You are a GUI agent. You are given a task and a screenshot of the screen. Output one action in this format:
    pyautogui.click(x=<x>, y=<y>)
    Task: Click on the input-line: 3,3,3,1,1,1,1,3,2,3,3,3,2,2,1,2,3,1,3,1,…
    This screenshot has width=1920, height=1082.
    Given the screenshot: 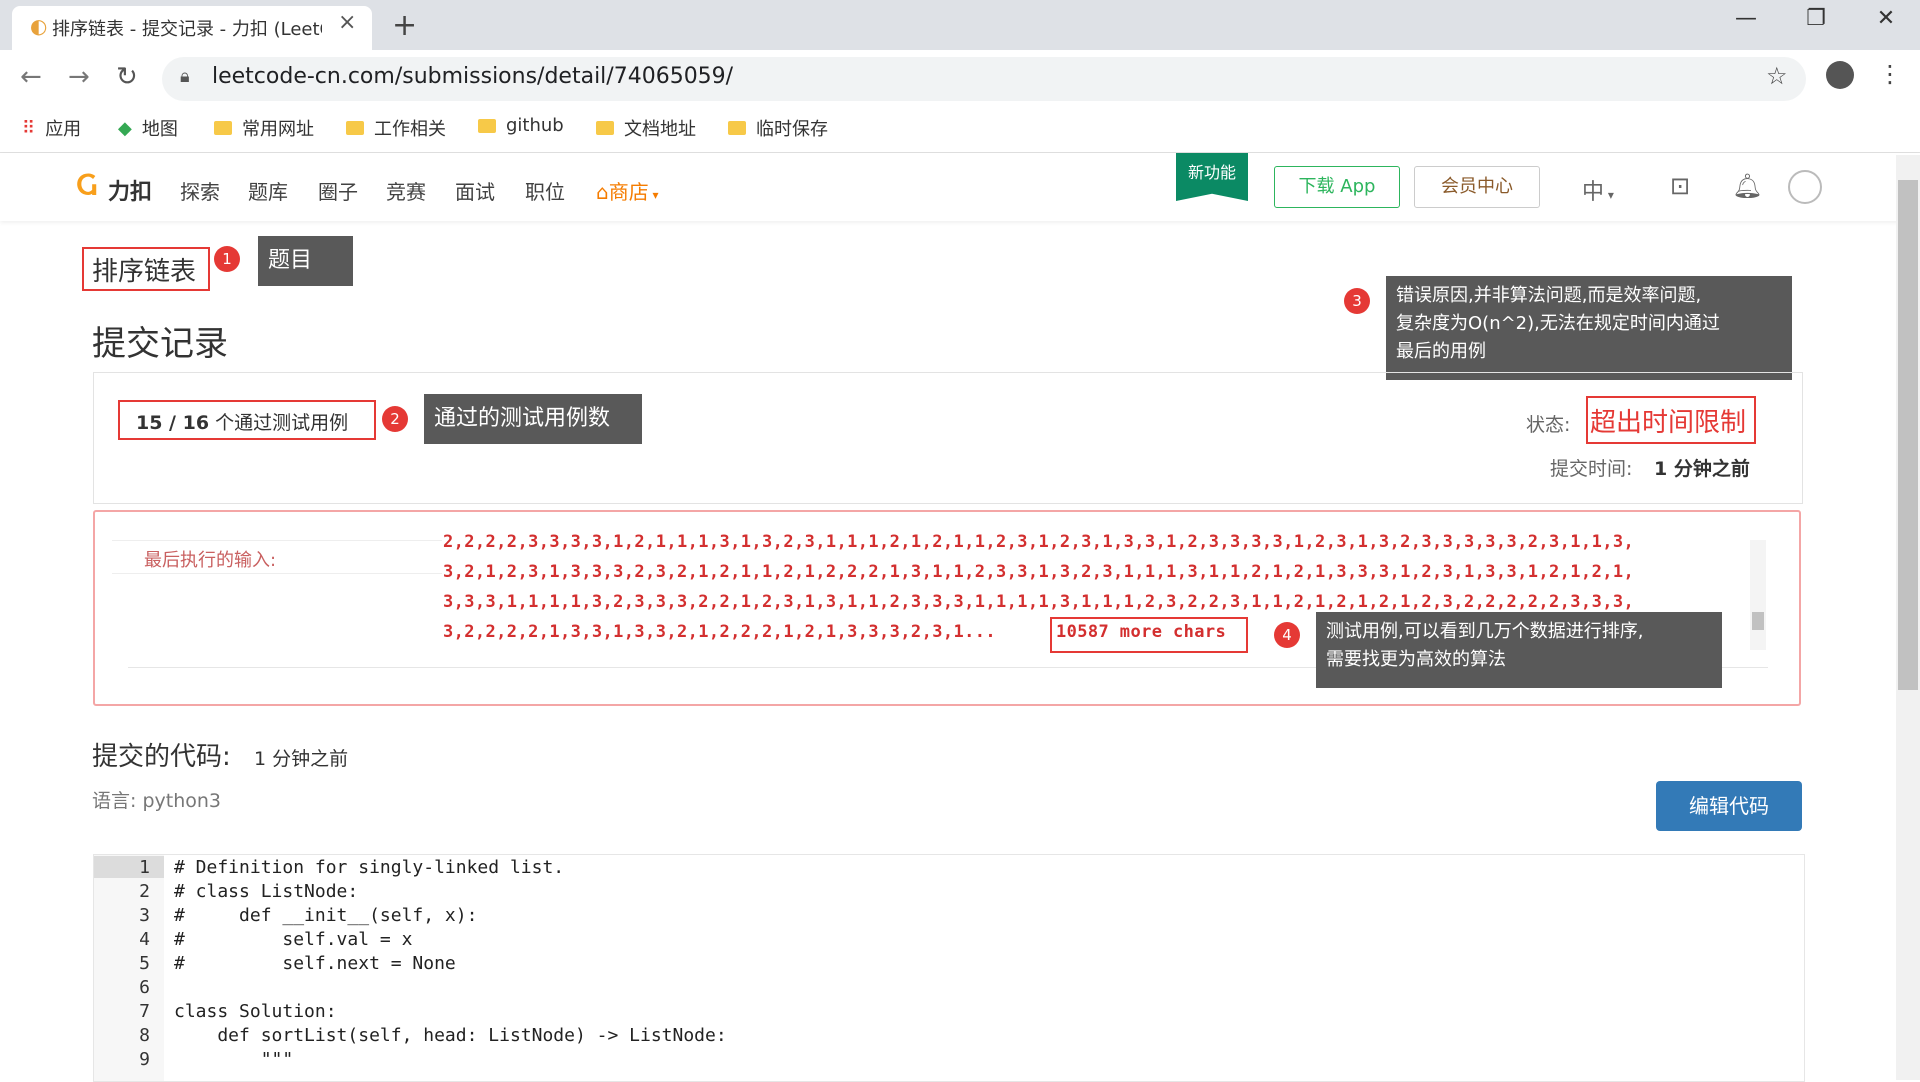 What is the action you would take?
    pyautogui.click(x=1039, y=602)
    